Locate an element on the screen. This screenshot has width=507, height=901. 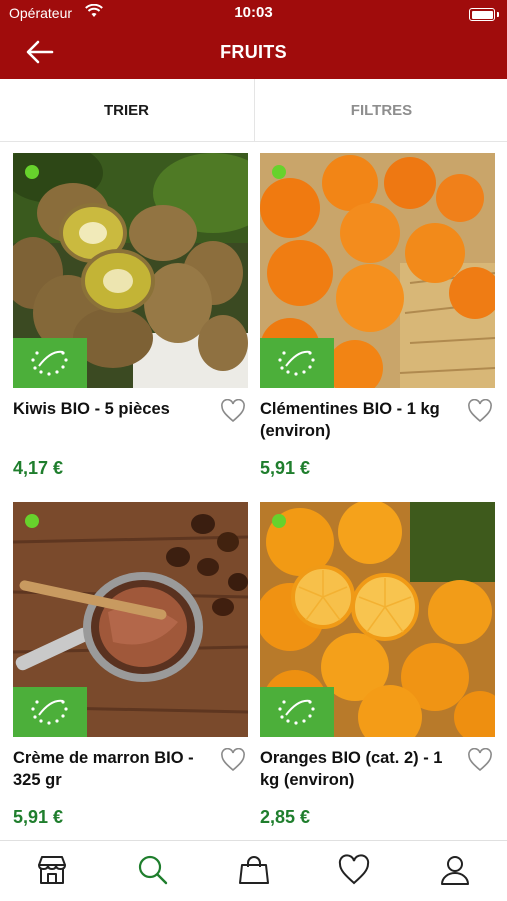
shop-icon is located at coordinates (52, 870).